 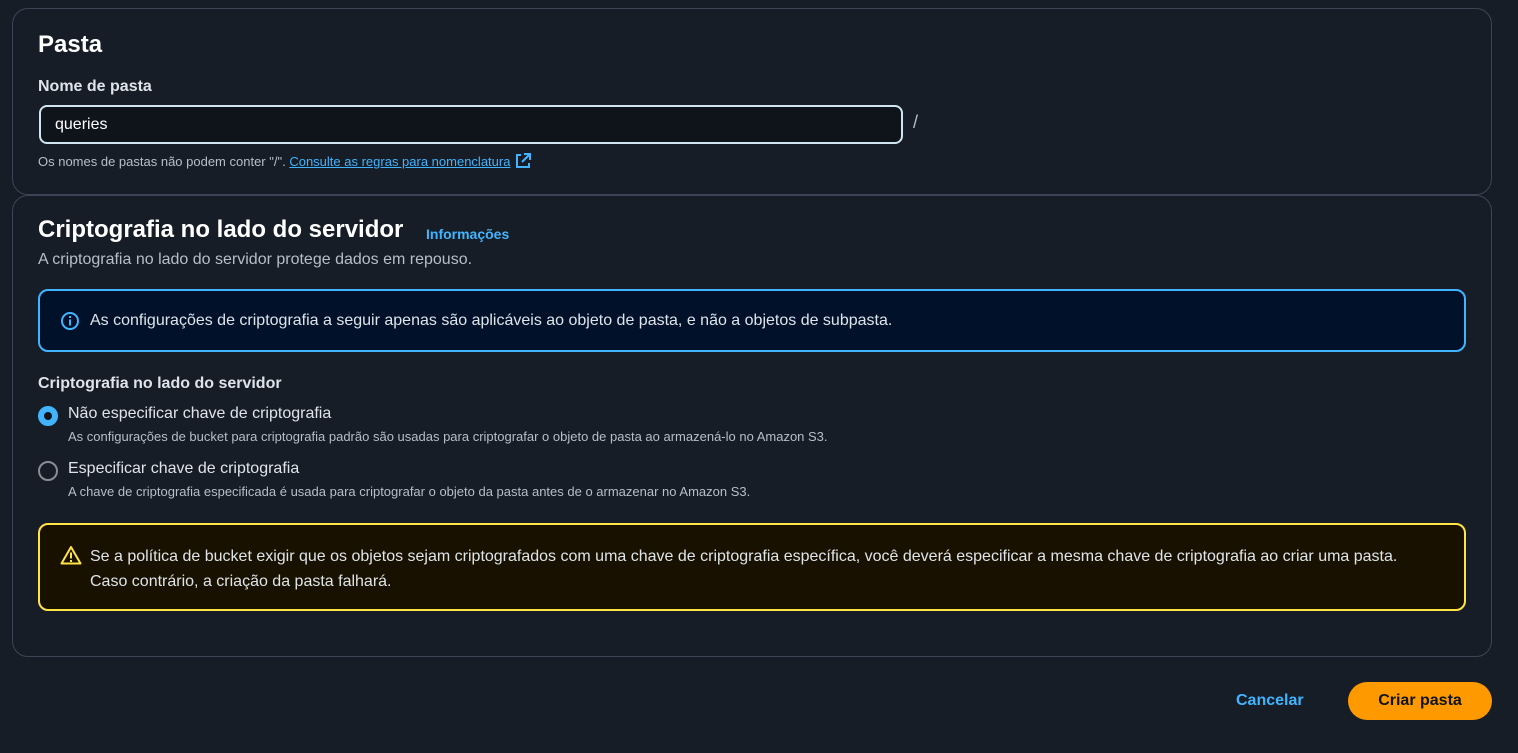 I want to click on folder-name-hint-text: Os nomes de pastas não podem conter "/"., so click(x=162, y=161).